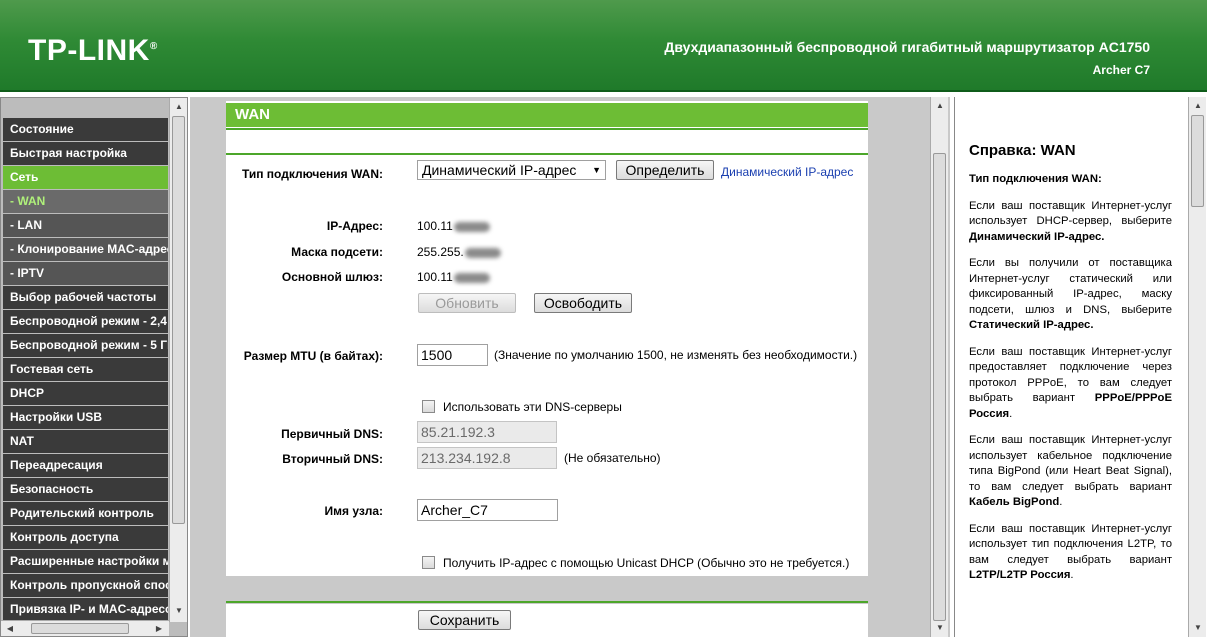 The width and height of the screenshot is (1207, 637). What do you see at coordinates (85, 225) in the screenshot?
I see `menu-item-lan: - LAN` at bounding box center [85, 225].